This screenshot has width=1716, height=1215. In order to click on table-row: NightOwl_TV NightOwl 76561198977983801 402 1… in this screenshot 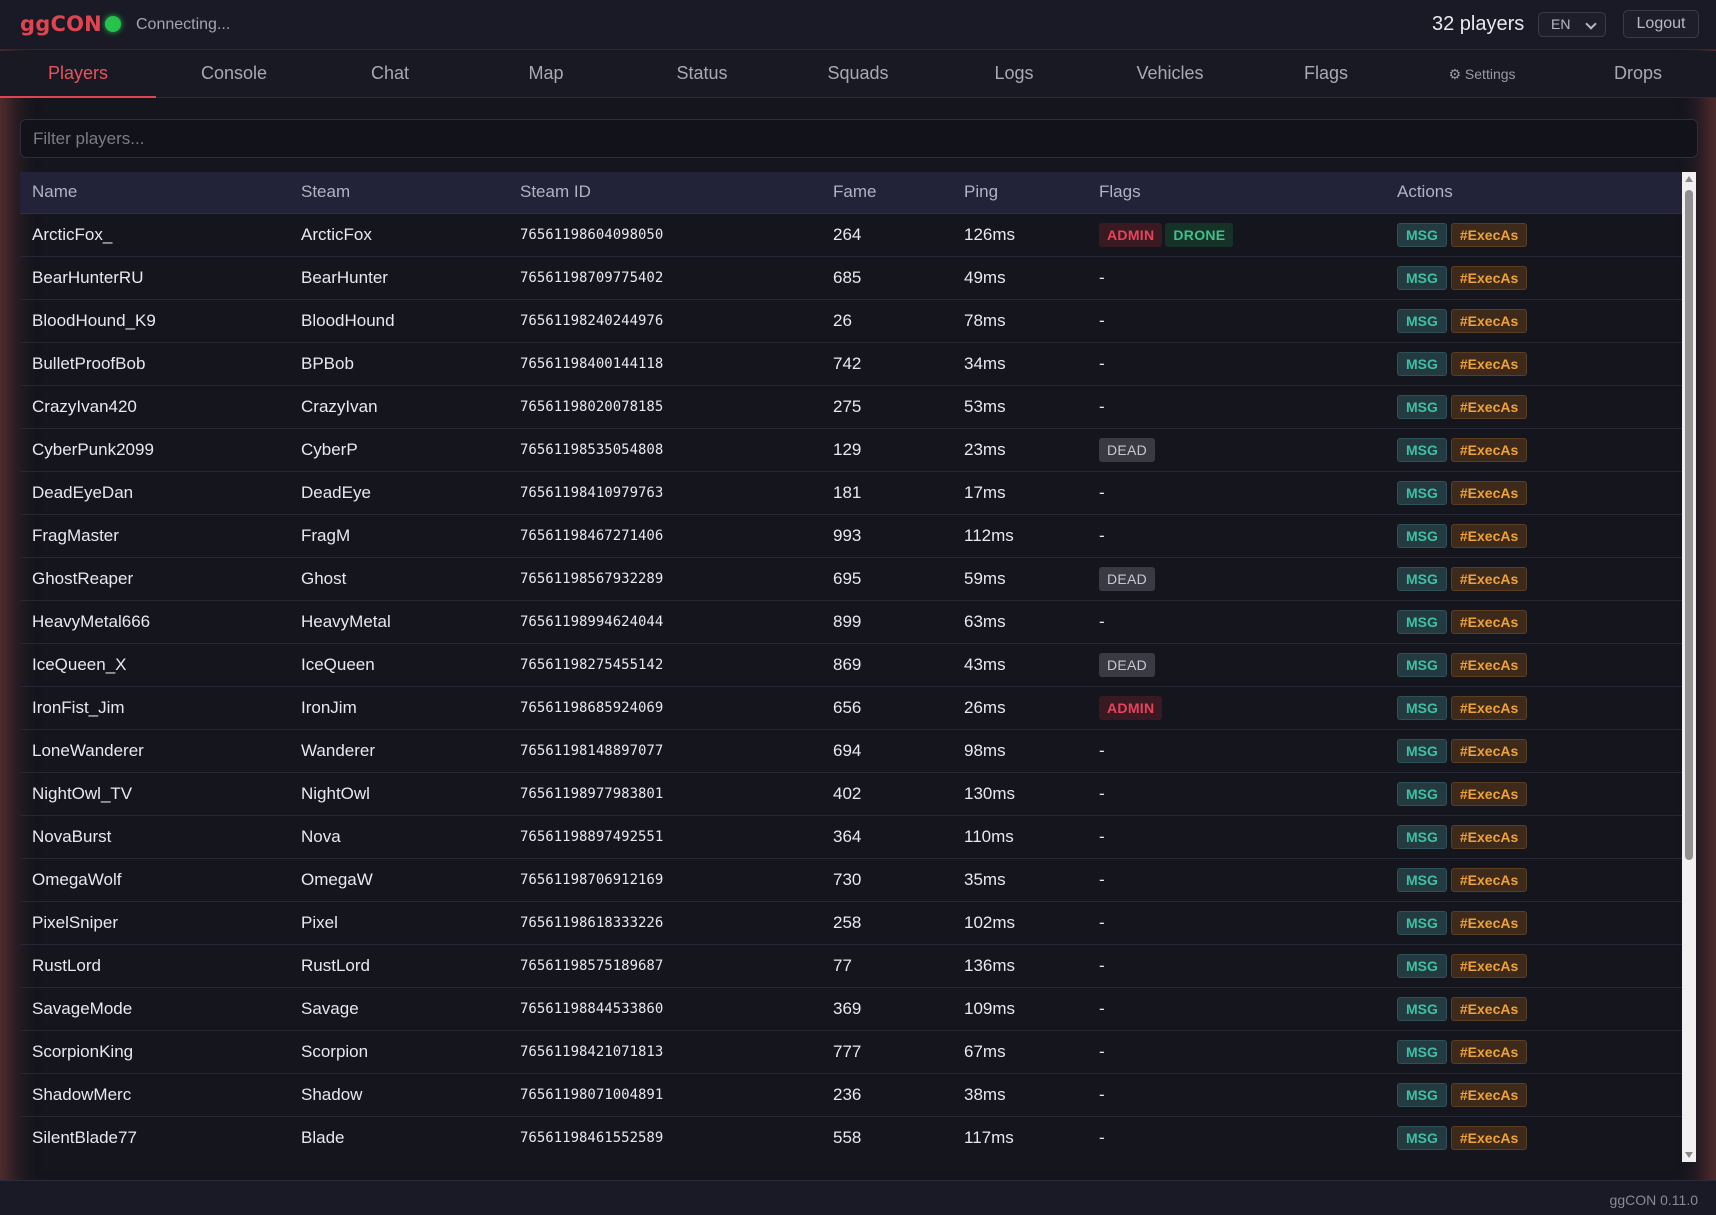, I will do `click(851, 793)`.